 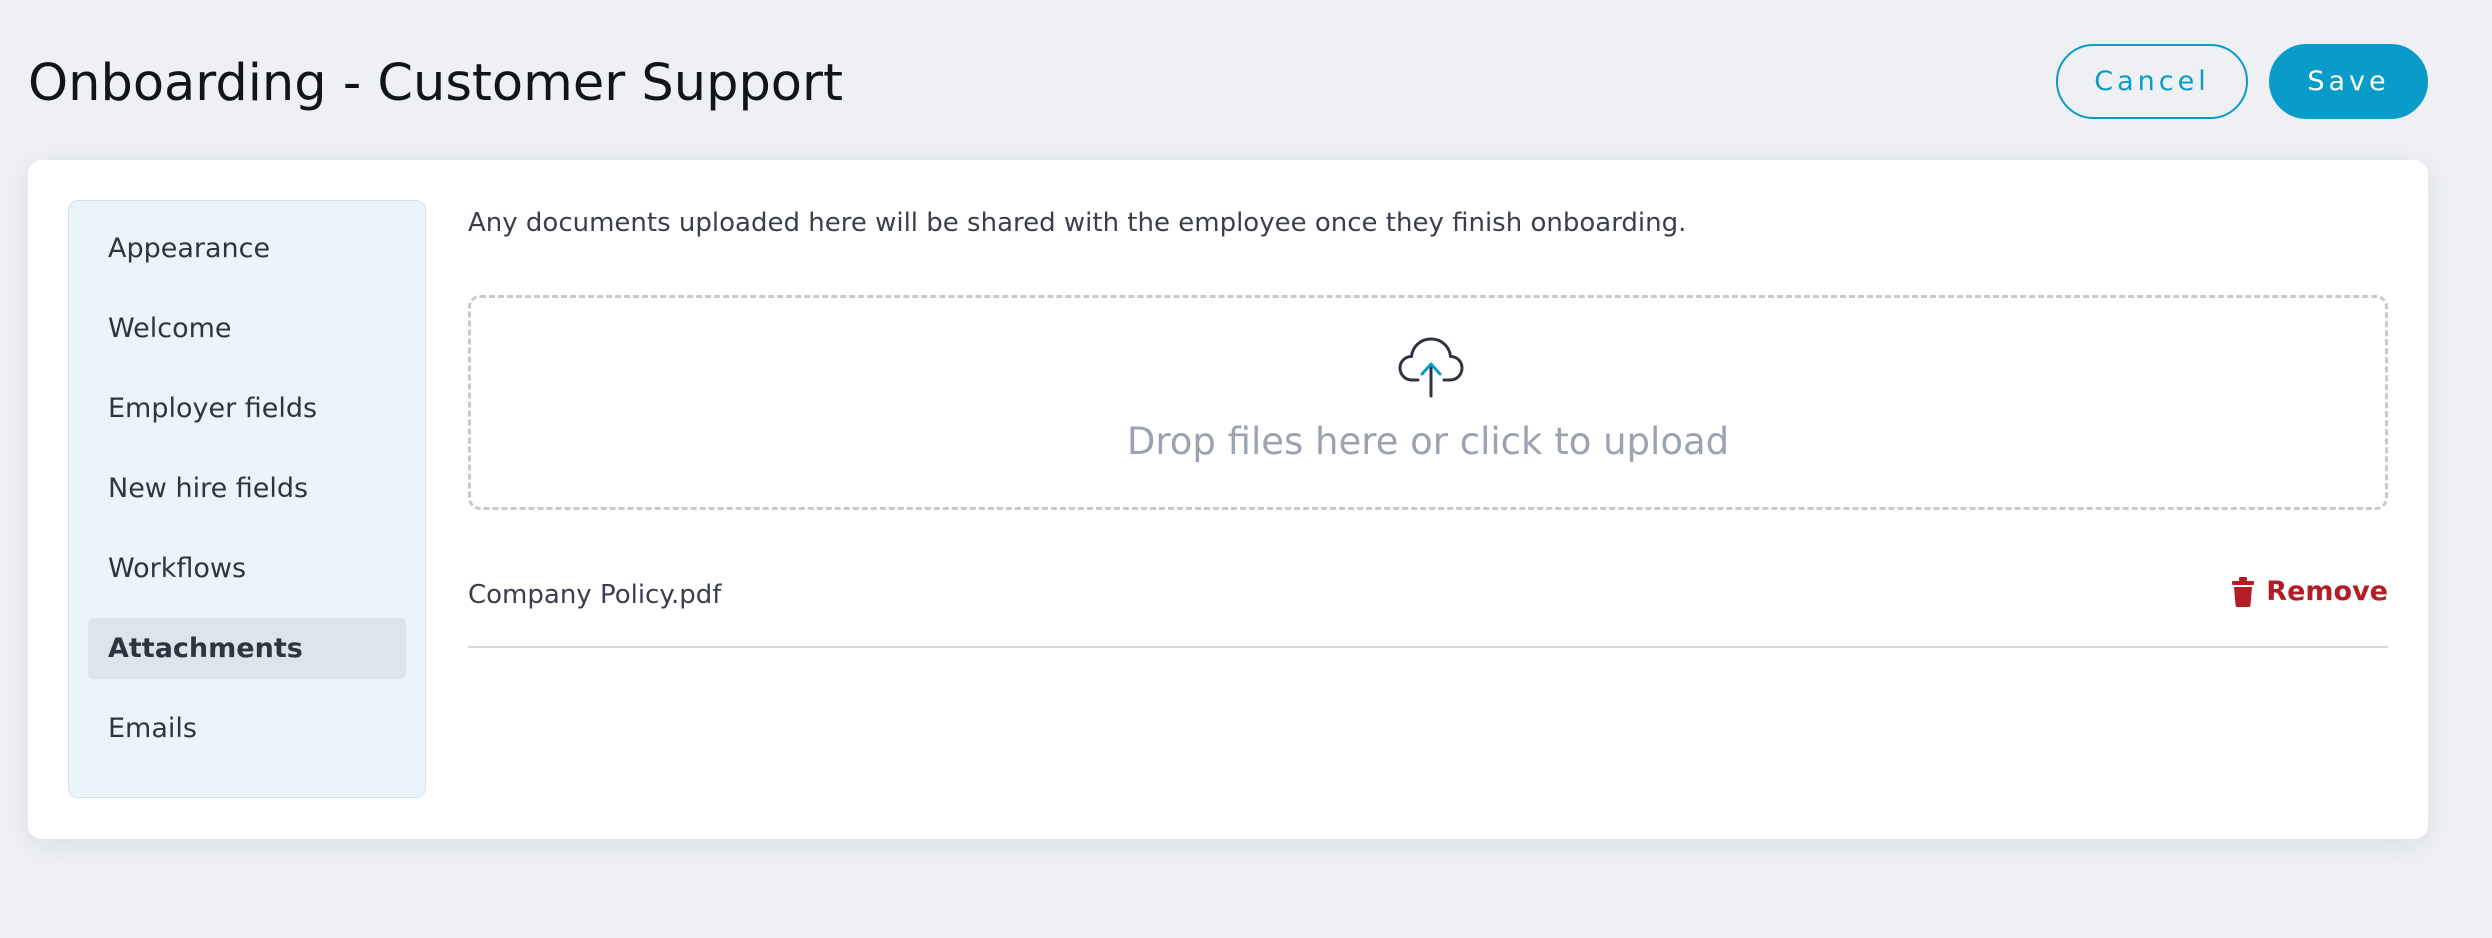 I want to click on save-button: Save, so click(x=2348, y=81).